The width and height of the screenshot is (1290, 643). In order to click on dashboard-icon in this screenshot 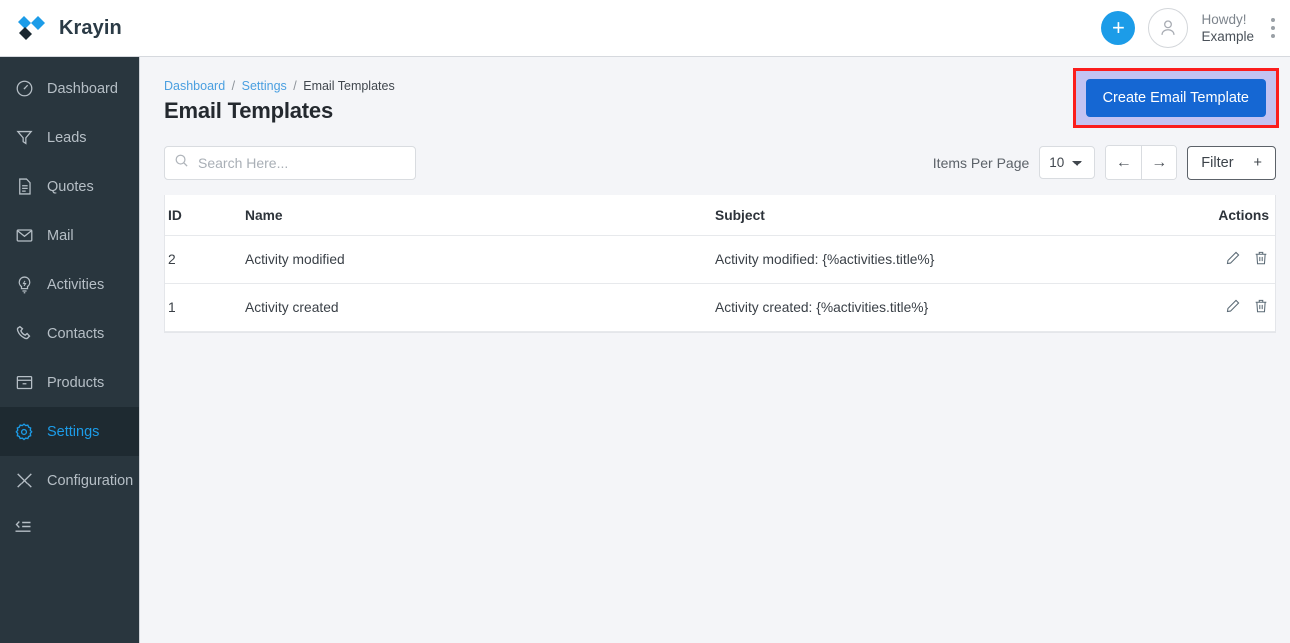, I will do `click(24, 89)`.